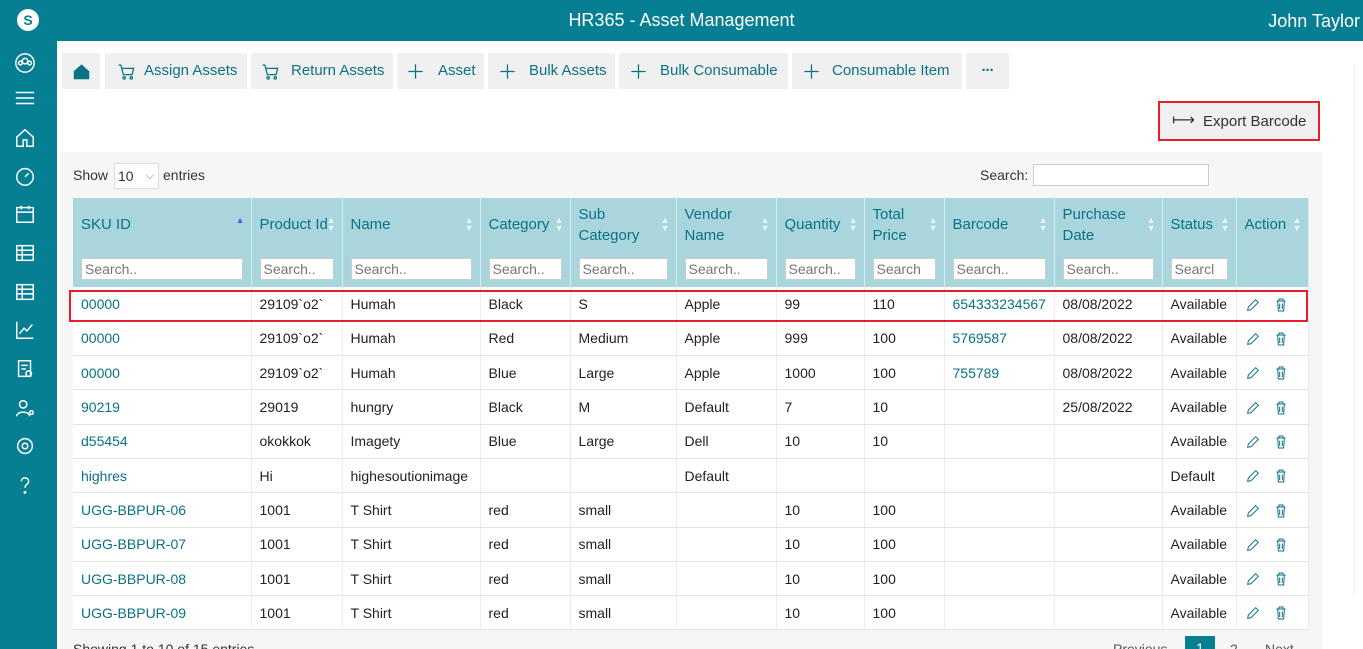  Describe the element at coordinates (162, 613) in the screenshot. I see `table-cell: UGG-BBPUR-09` at that location.